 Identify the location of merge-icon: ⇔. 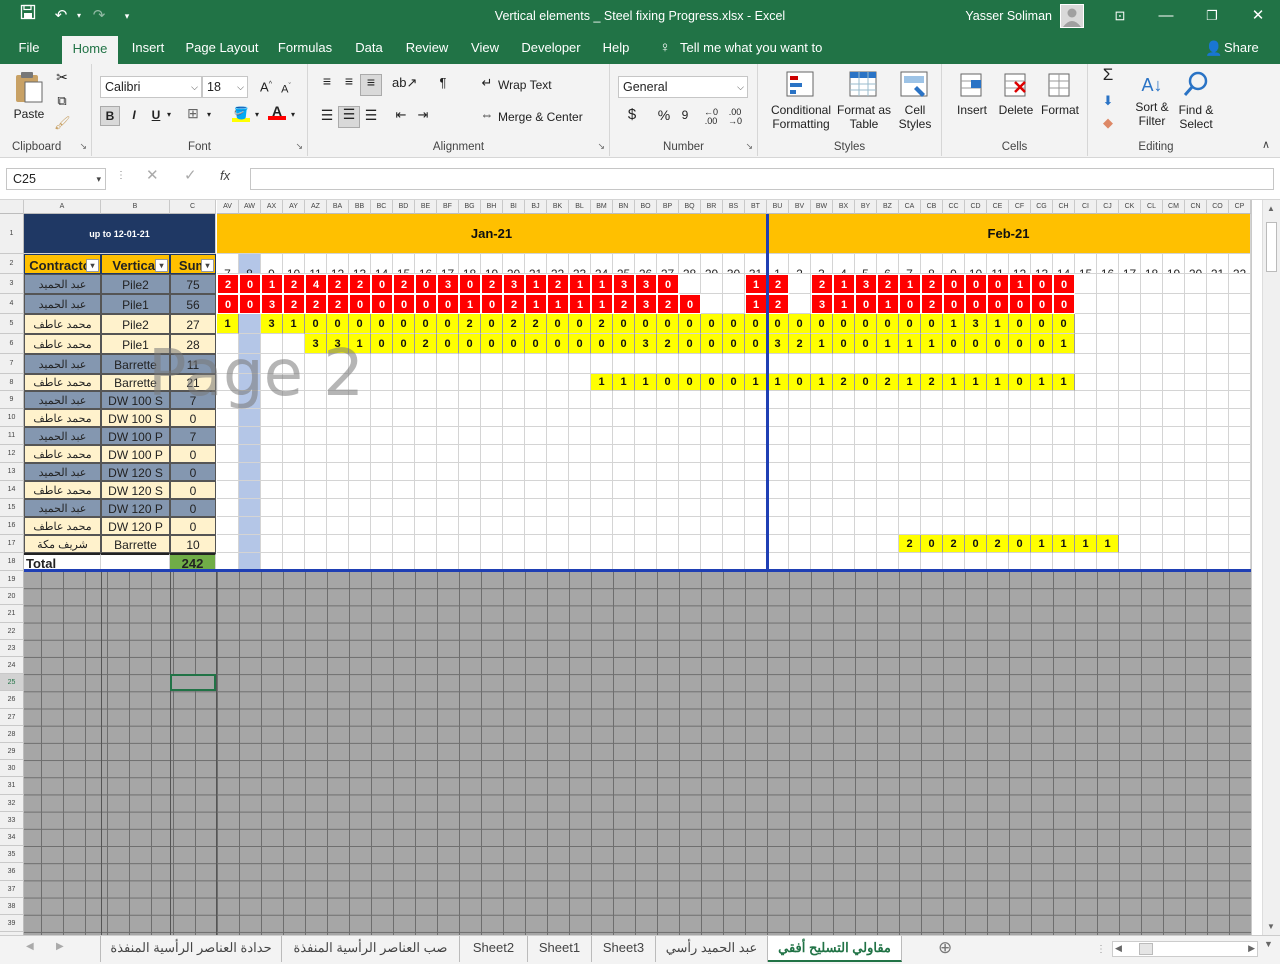
(487, 115).